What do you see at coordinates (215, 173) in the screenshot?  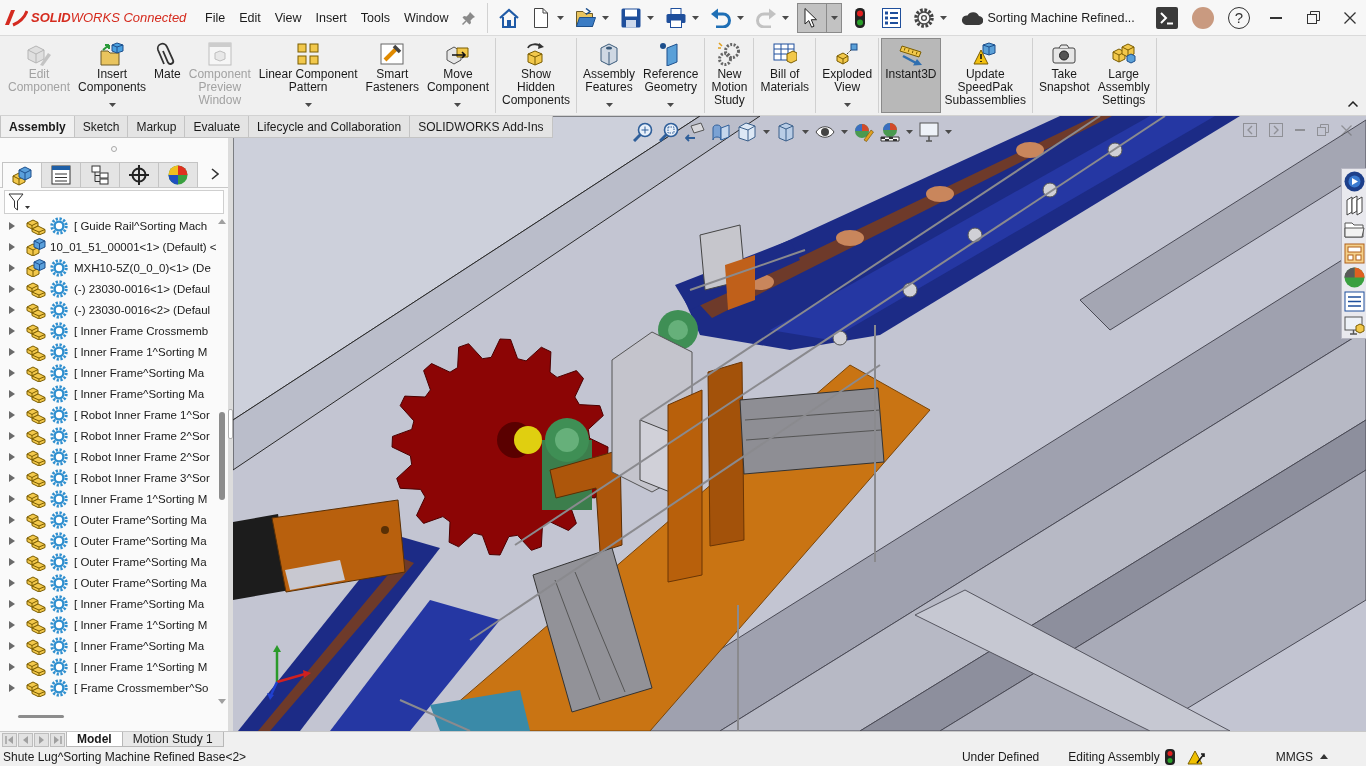 I see `chevron-right-icon` at bounding box center [215, 173].